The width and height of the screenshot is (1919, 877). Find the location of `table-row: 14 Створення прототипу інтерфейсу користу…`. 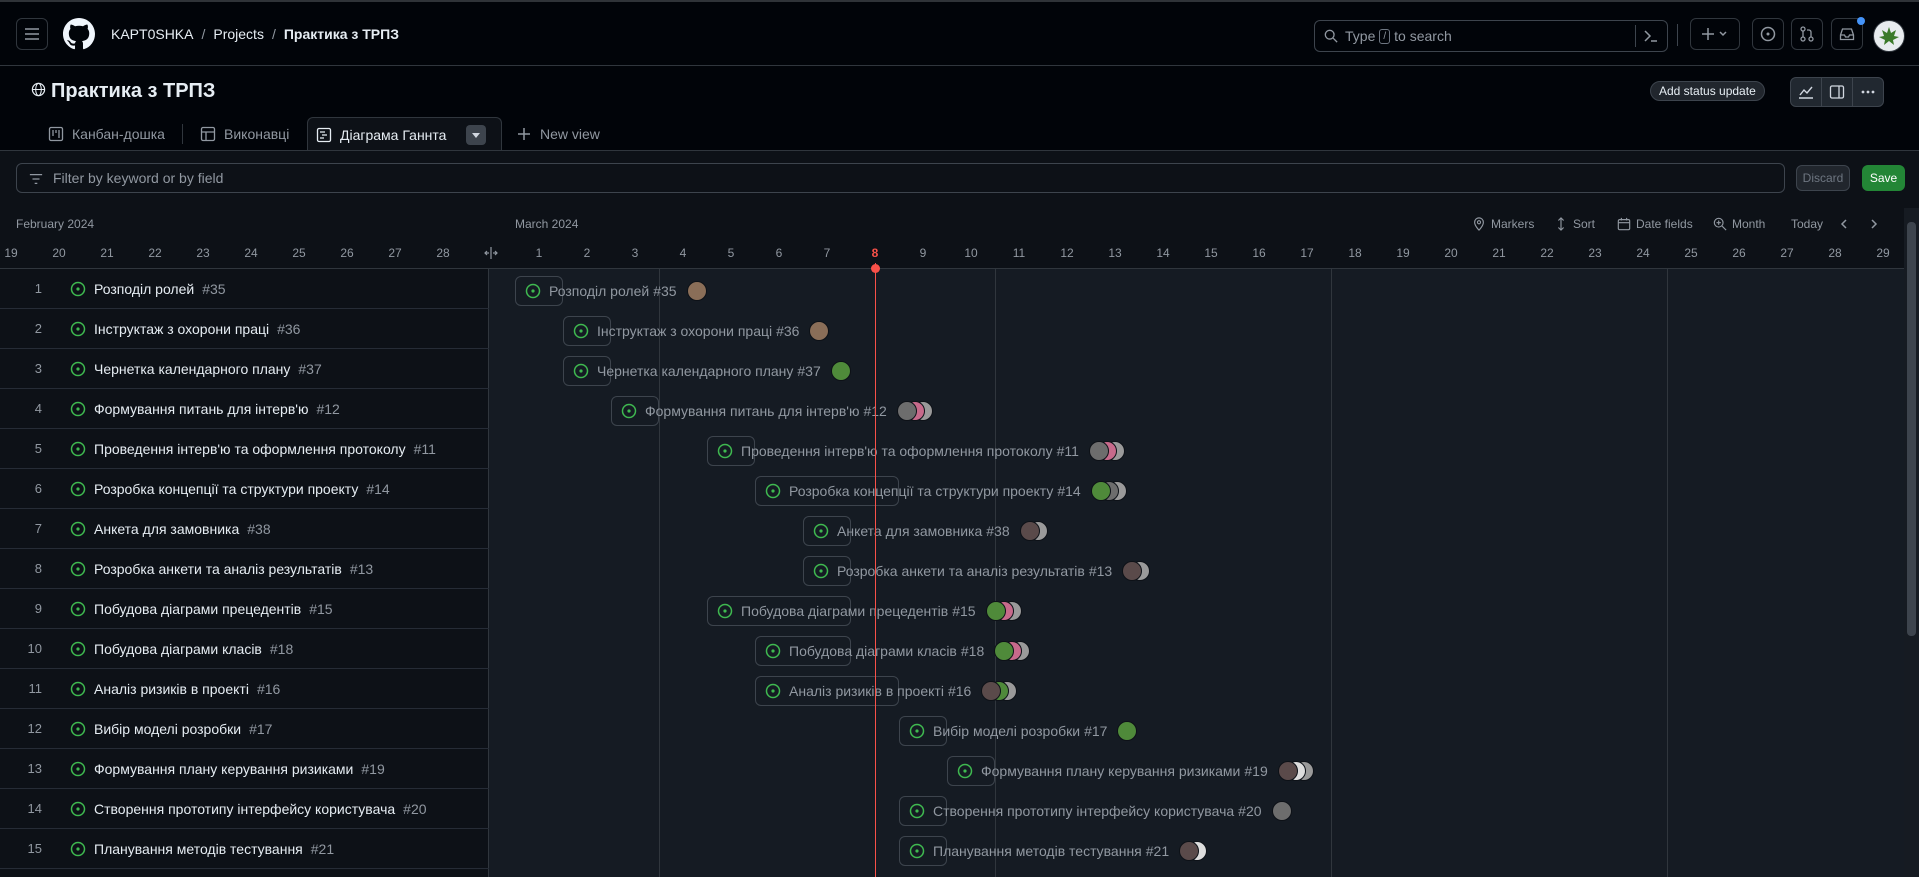

table-row: 14 Створення прототипу інтерфейсу користу… is located at coordinates (244, 809).